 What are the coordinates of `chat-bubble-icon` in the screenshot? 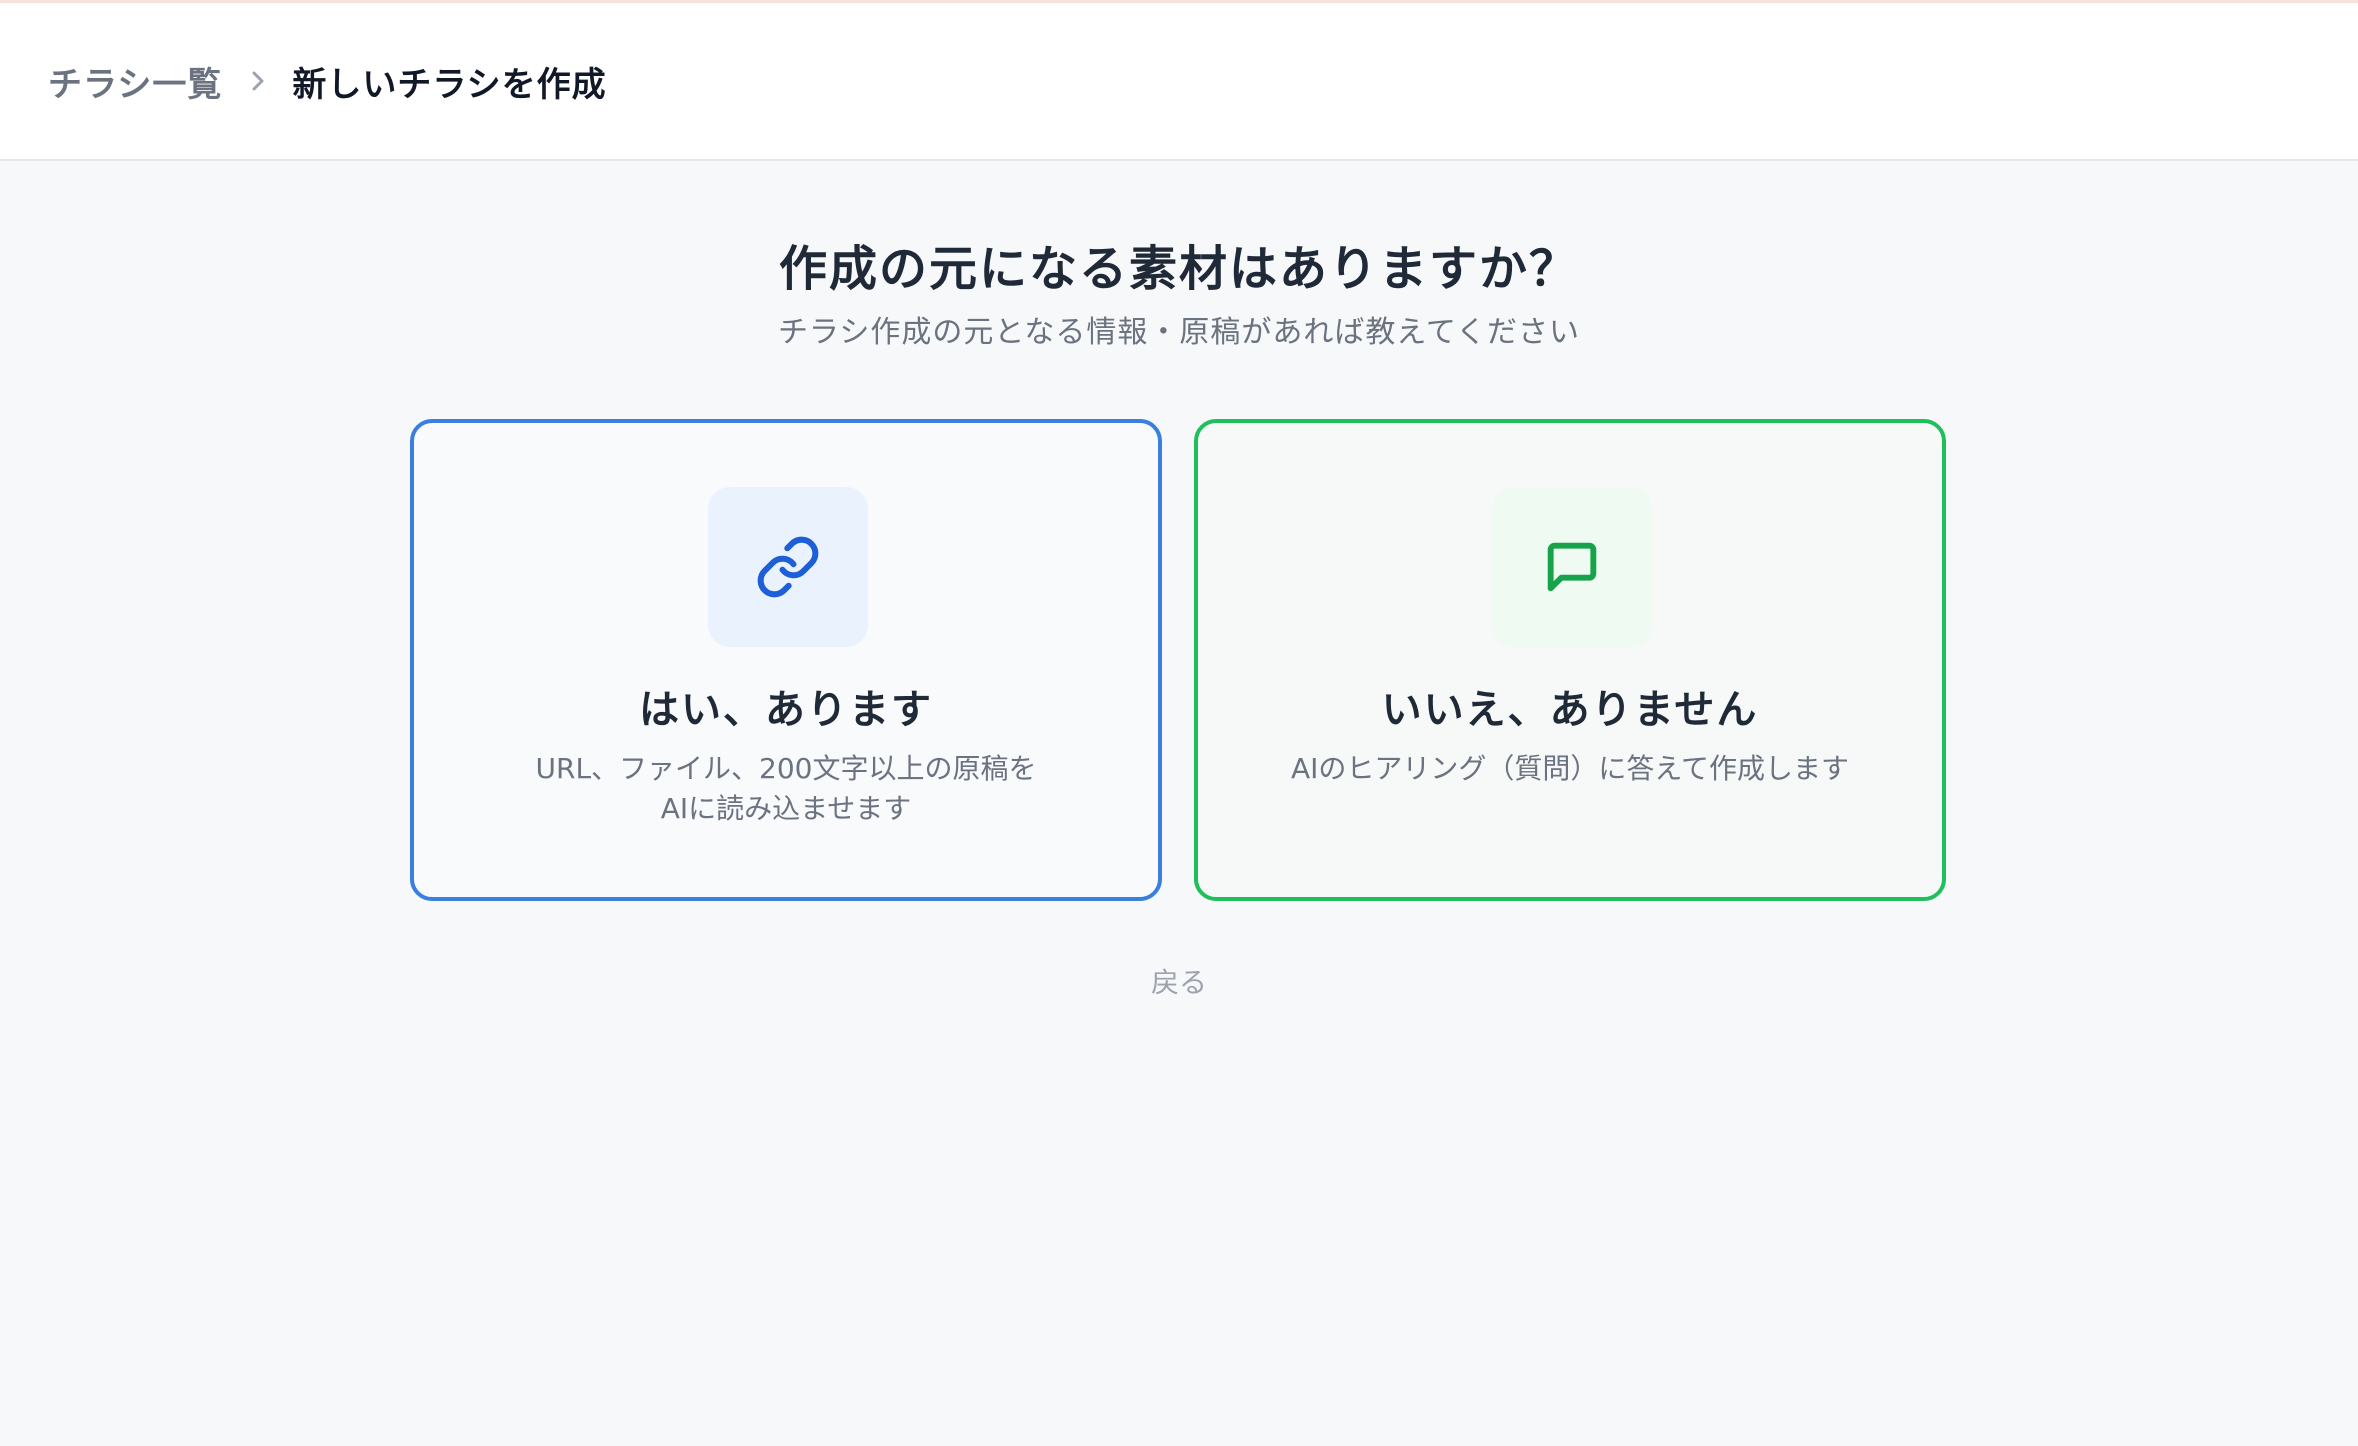 It's located at (1572, 567).